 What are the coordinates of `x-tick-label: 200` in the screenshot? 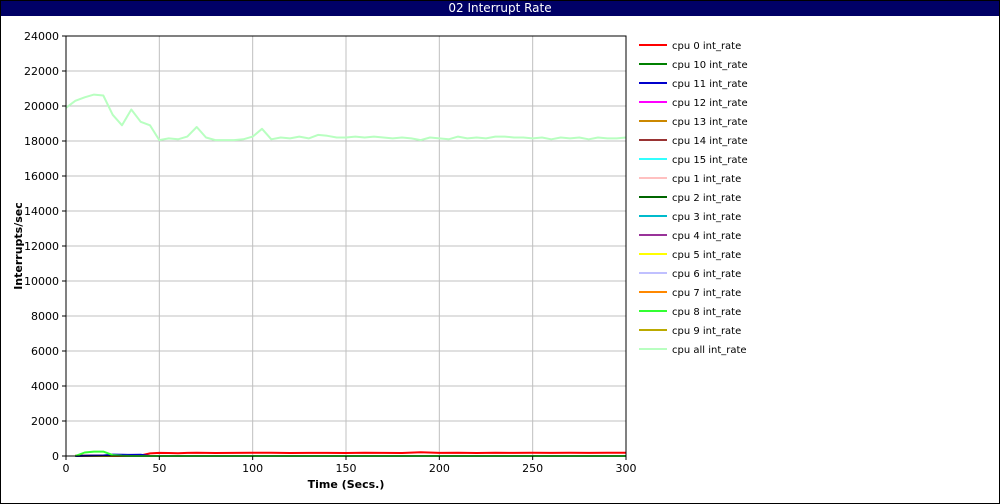 It's located at (439, 468).